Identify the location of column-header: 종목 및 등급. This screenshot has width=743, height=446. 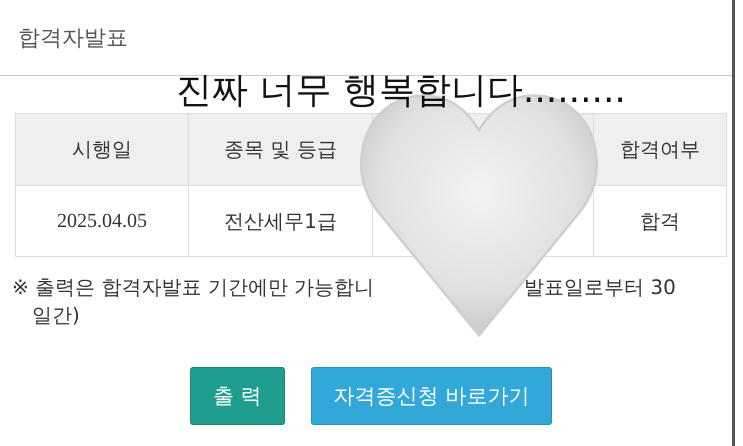
(281, 150).